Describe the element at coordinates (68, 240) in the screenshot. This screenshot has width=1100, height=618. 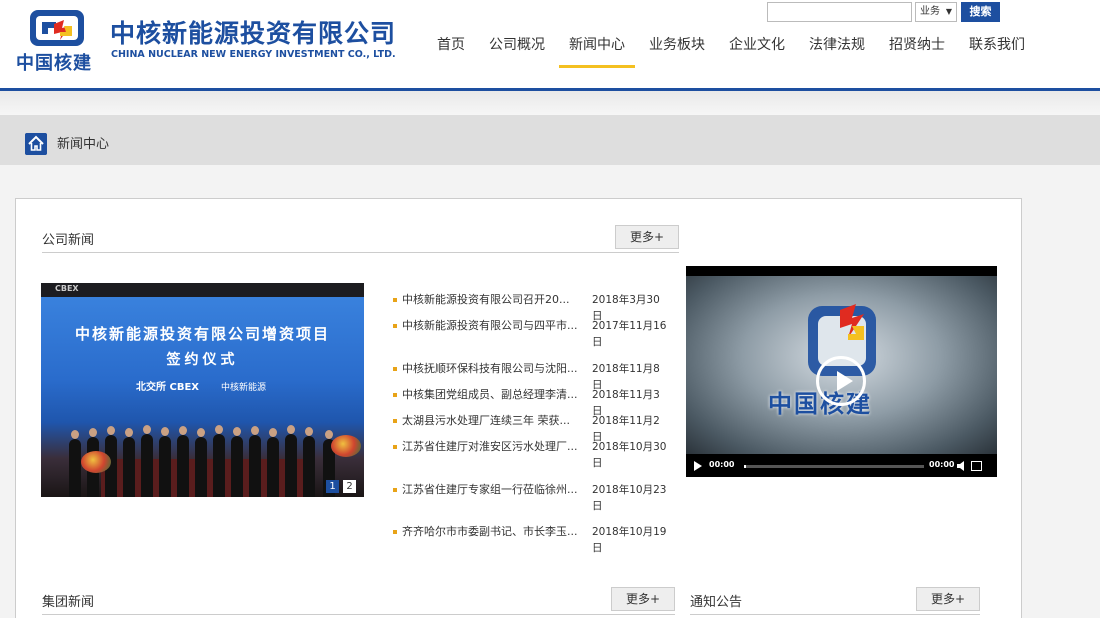
I see `company-news-title: 公司新闻` at that location.